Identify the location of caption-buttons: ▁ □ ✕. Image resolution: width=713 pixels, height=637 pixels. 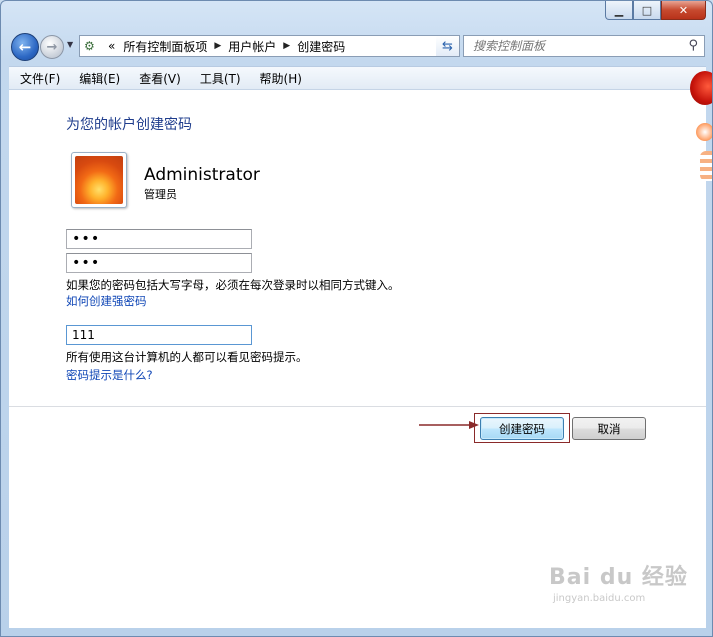
(655, 11).